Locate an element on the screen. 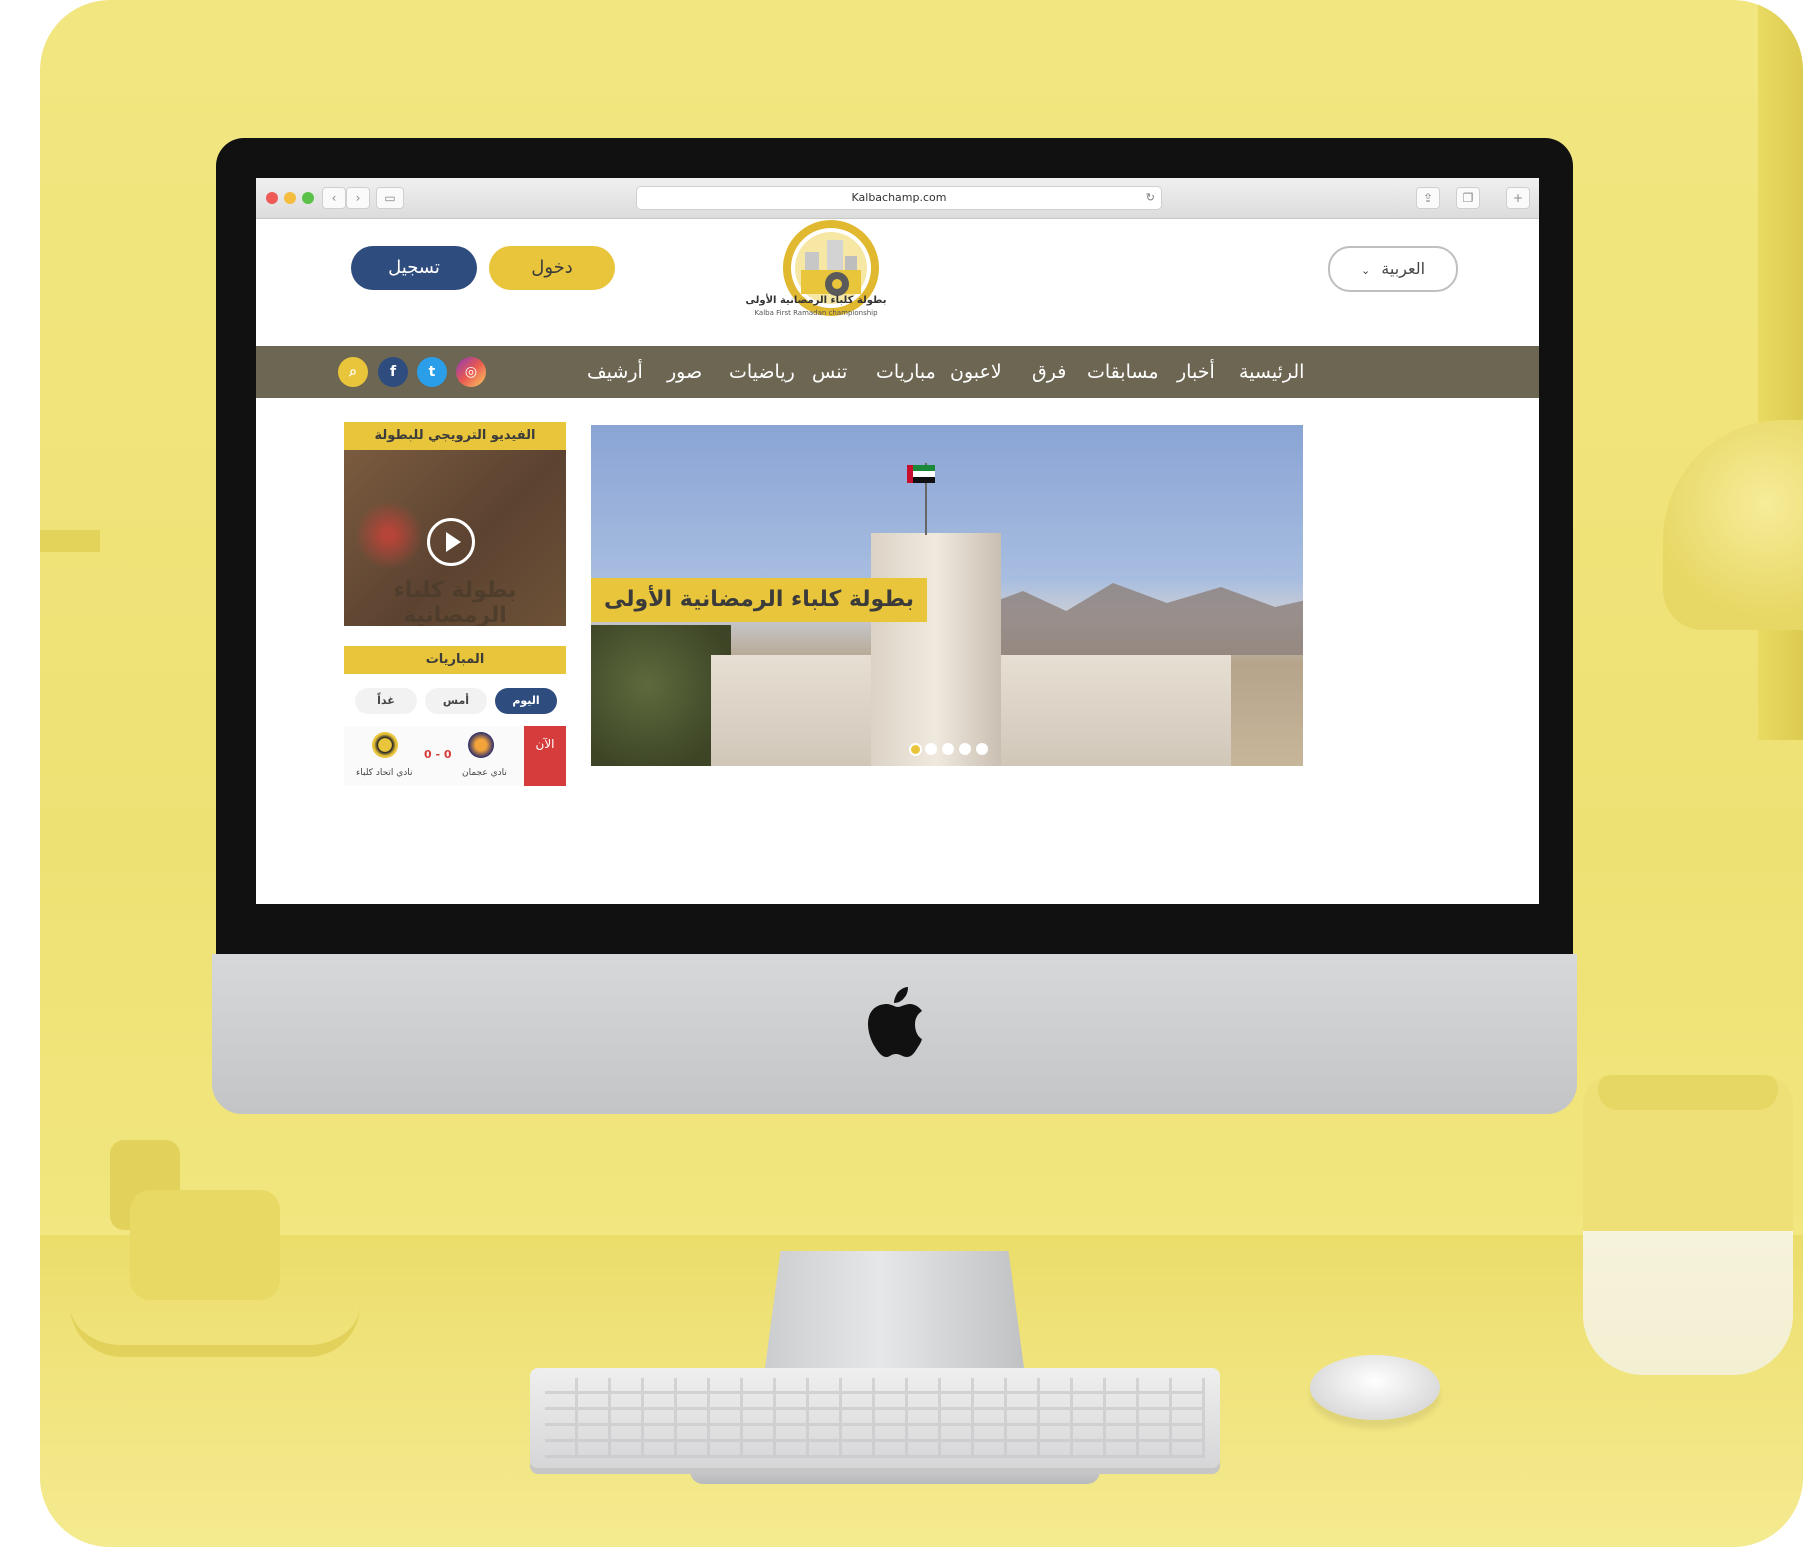  reload-icon: ↻ is located at coordinates (1150, 198).